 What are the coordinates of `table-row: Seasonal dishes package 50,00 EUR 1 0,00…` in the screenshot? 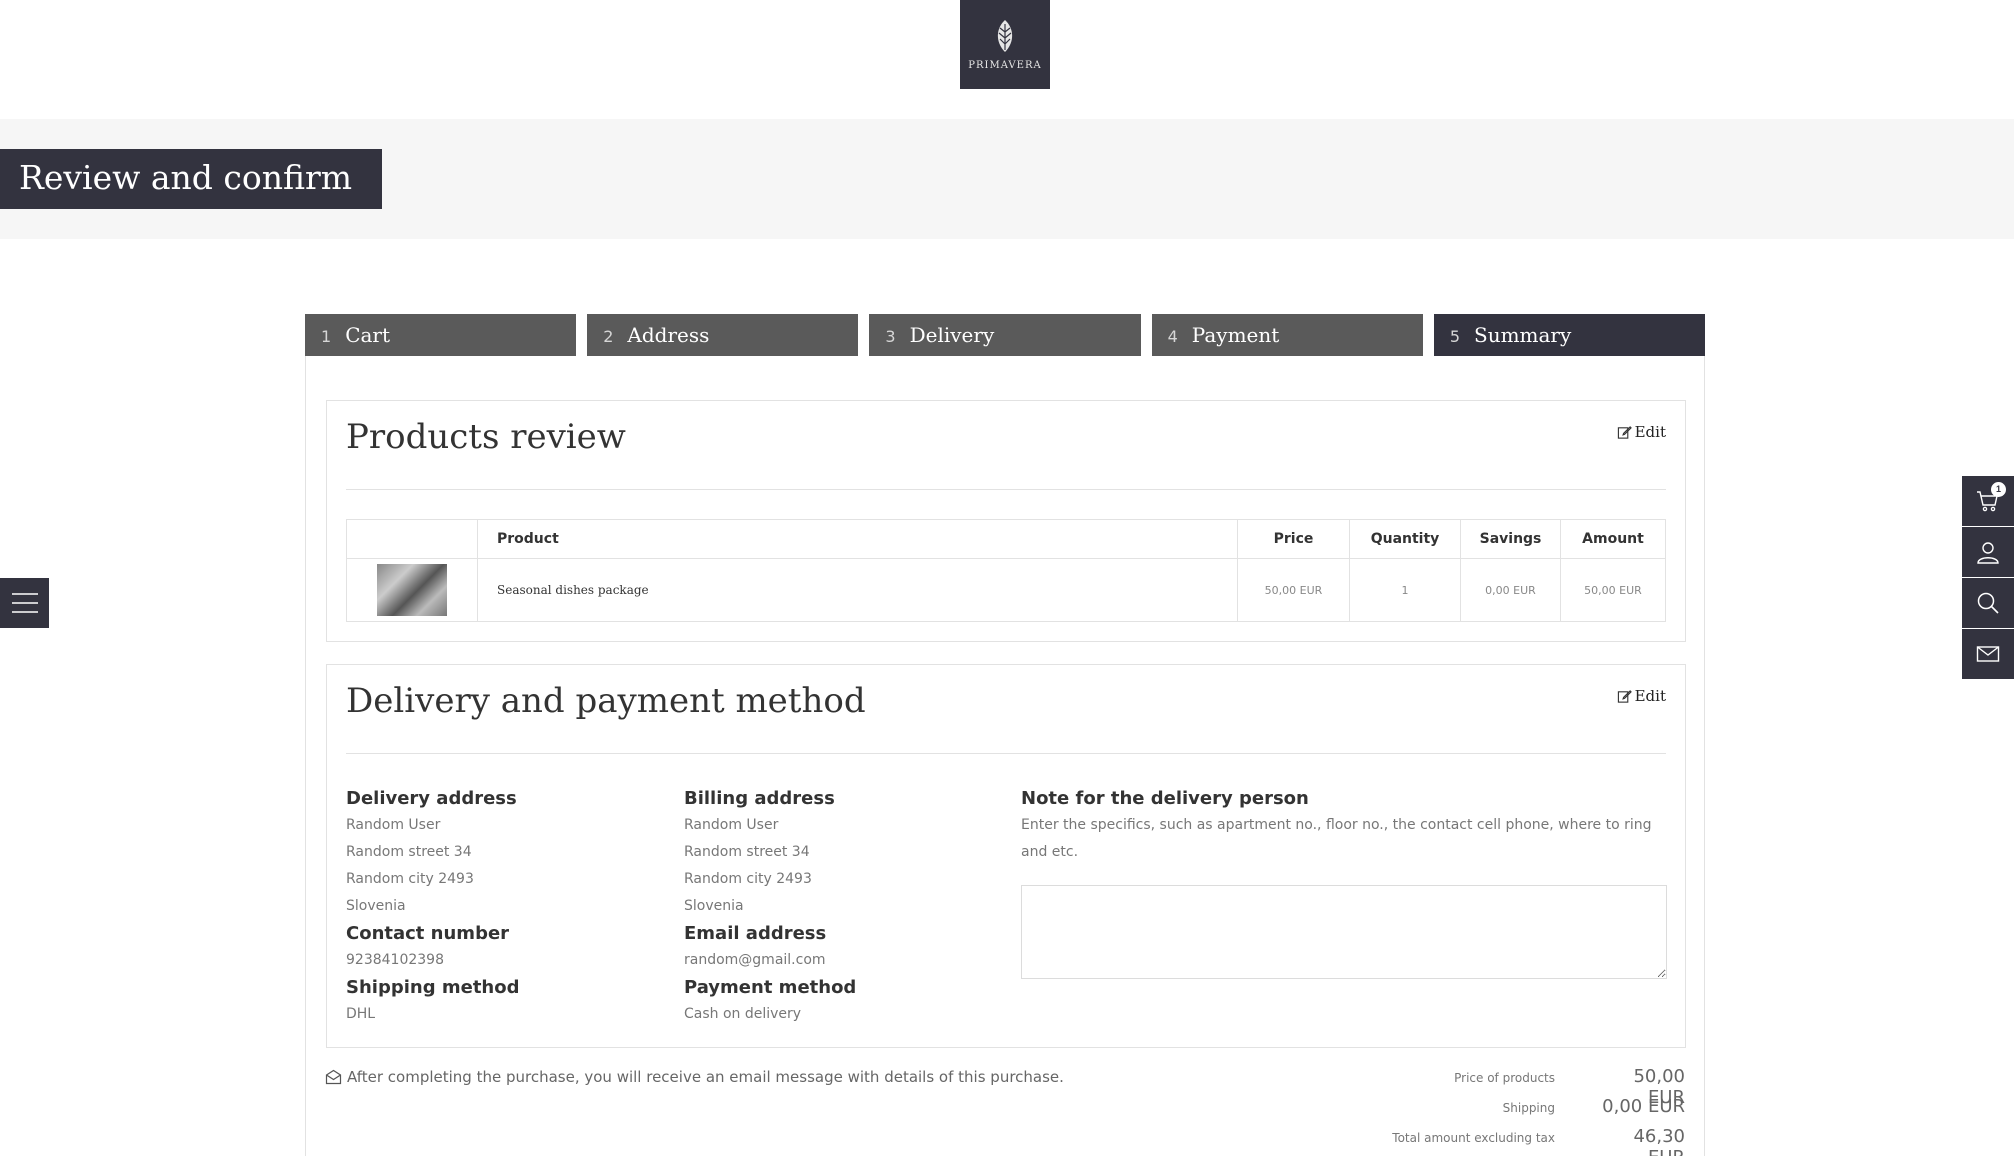 It's located at (1006, 590).